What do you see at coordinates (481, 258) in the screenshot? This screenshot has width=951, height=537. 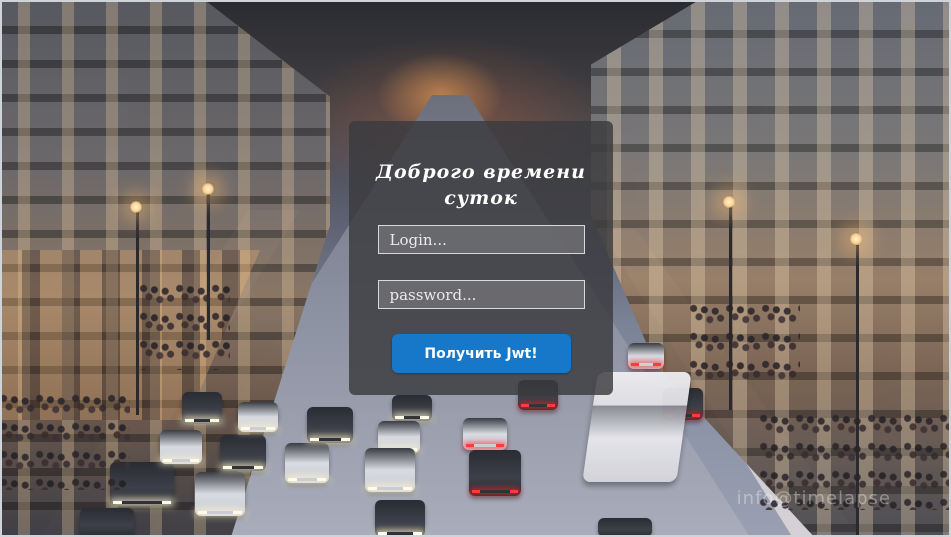 I see `login-form: Доброго времени суток Получить Jwt!` at bounding box center [481, 258].